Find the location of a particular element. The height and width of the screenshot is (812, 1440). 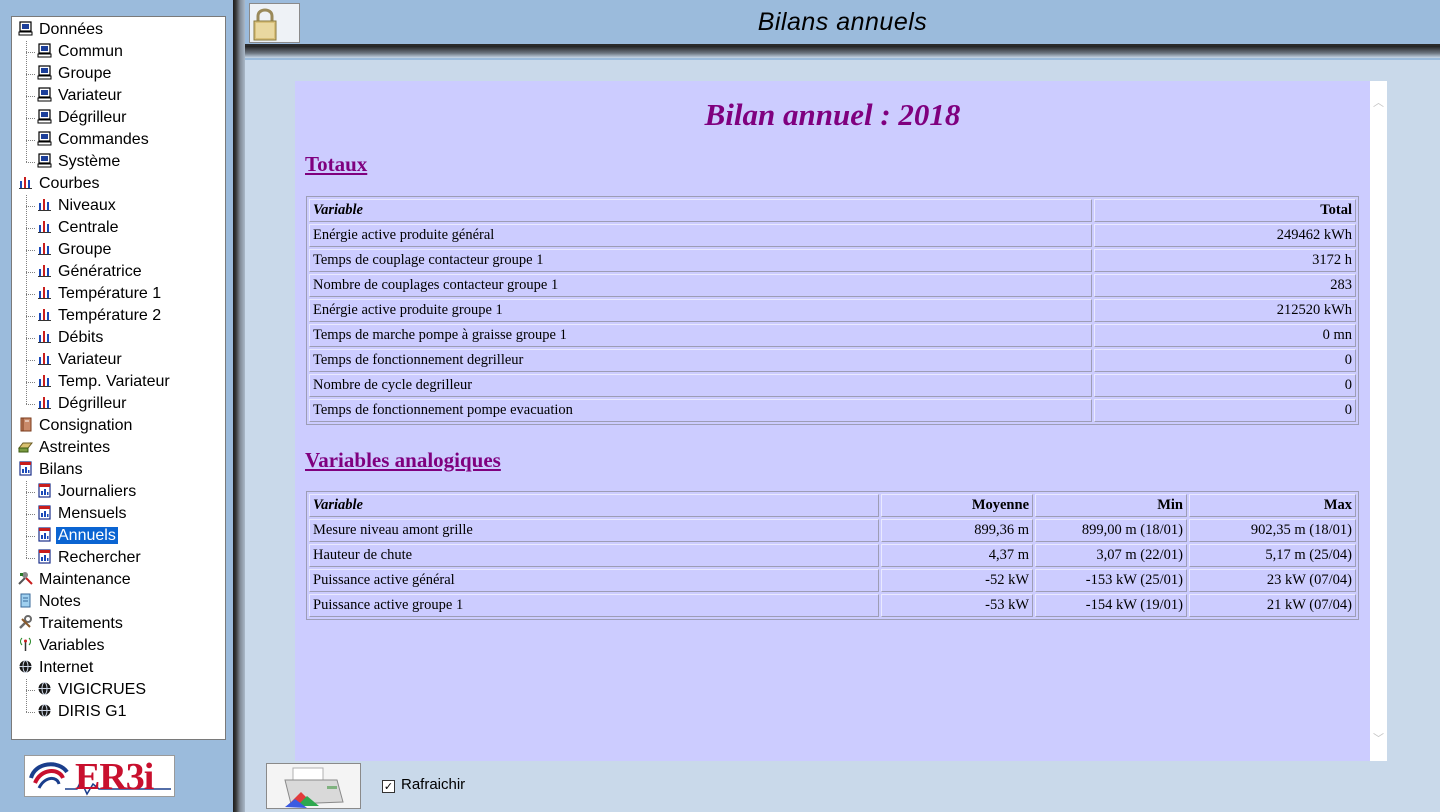

report-title: Bilan annuel : 2018 is located at coordinates (832, 114).